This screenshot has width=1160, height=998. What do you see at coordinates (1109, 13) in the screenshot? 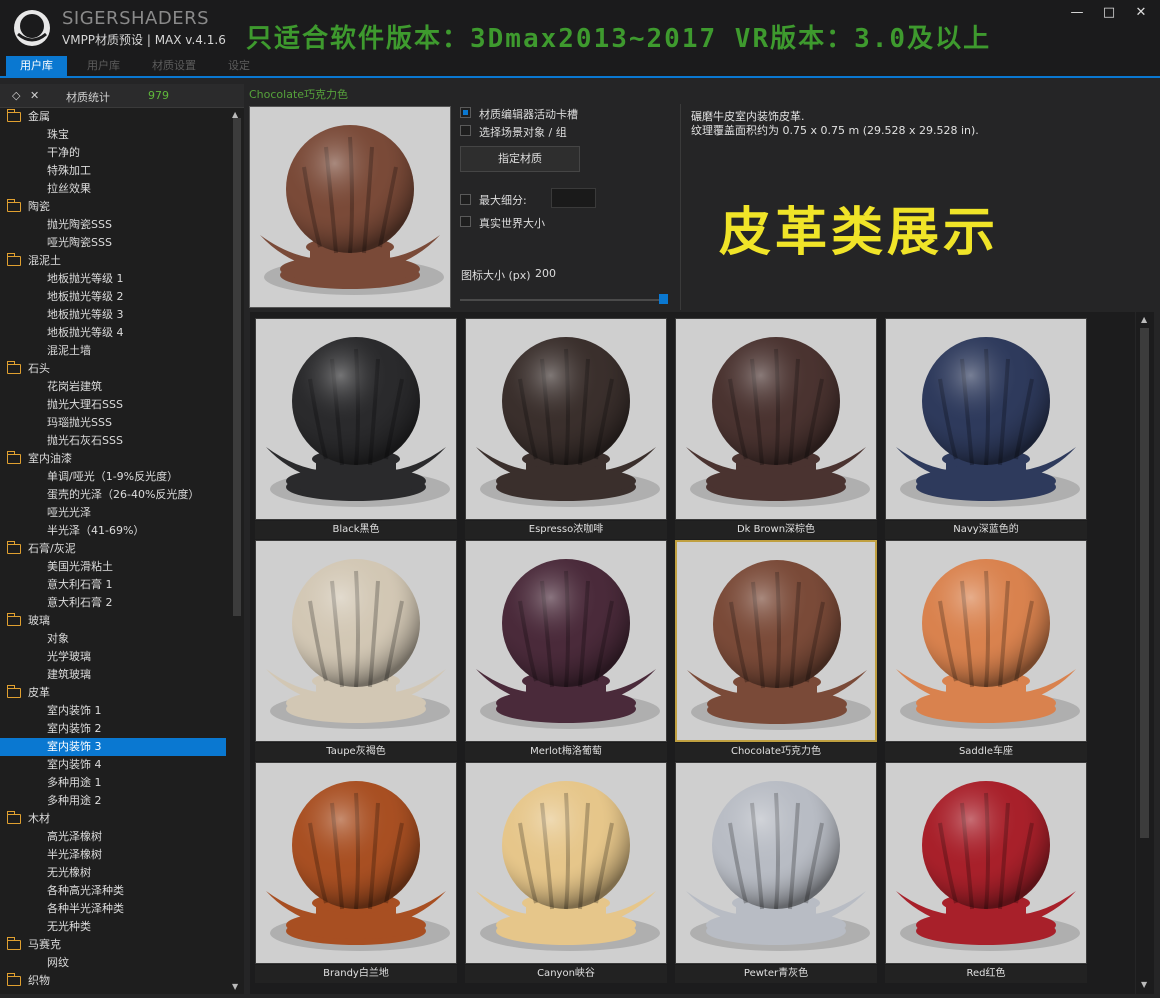
I see `maximize-button: □` at bounding box center [1109, 13].